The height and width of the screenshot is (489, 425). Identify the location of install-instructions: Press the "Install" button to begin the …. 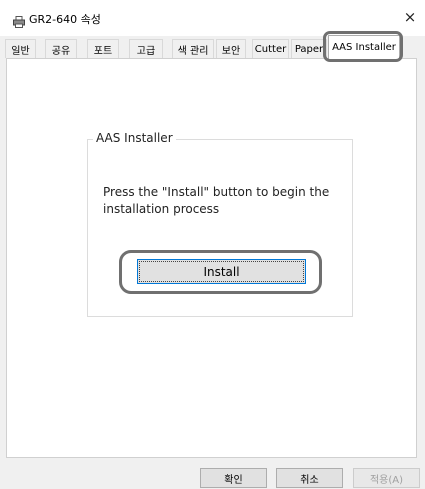
(216, 200).